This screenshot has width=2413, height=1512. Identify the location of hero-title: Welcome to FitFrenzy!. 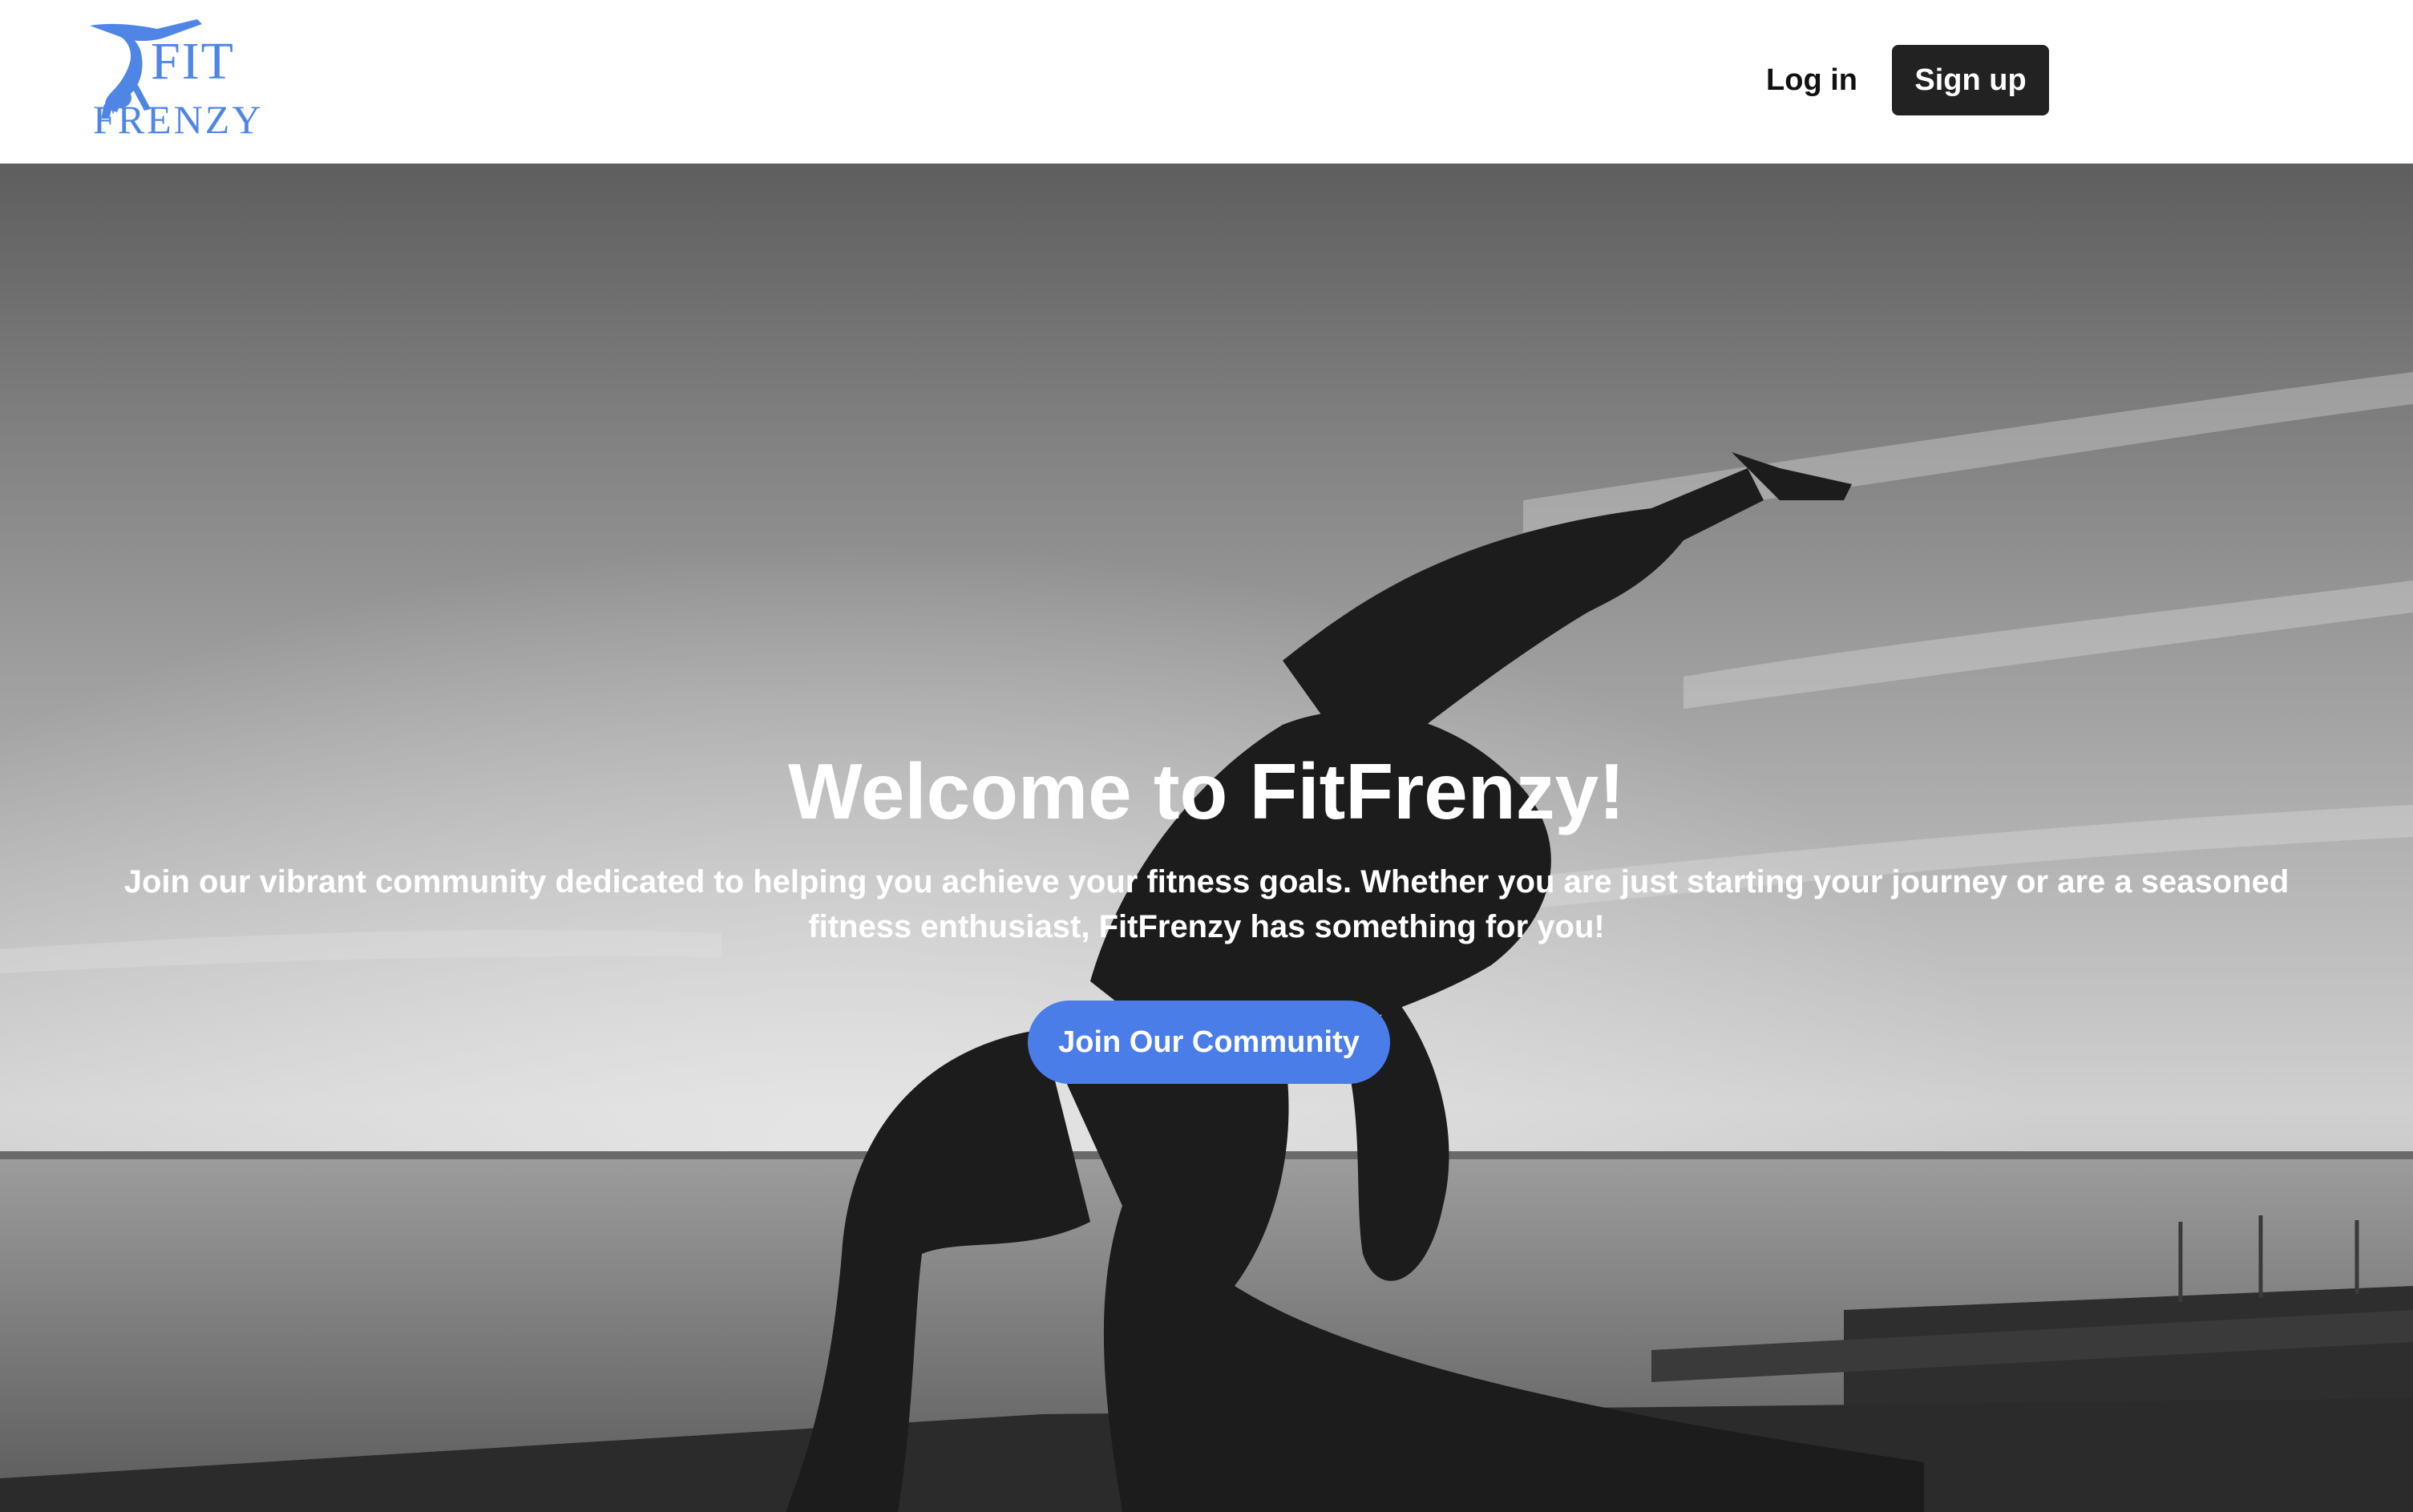
(1206, 791).